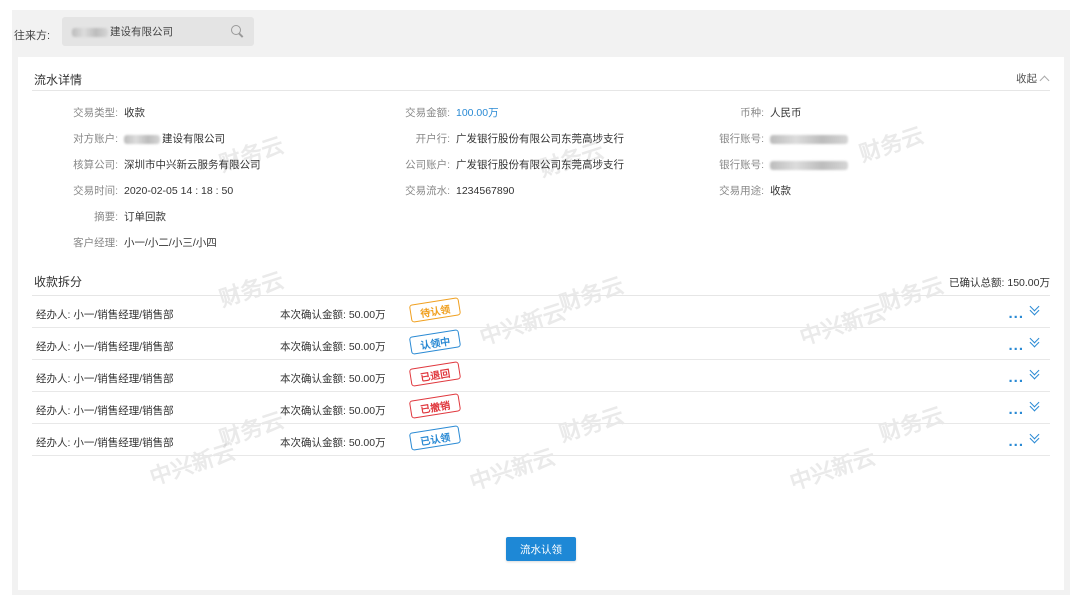 The image size is (1080, 608). I want to click on status-stamp: 已认领, so click(435, 438).